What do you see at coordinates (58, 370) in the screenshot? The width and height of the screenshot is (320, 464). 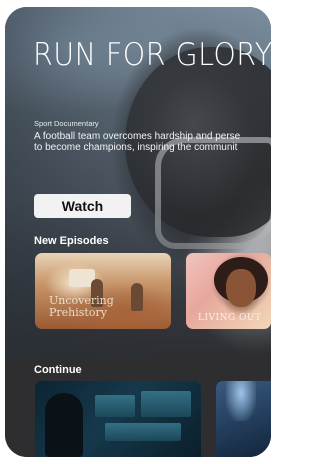 I see `continue-heading: Continue` at bounding box center [58, 370].